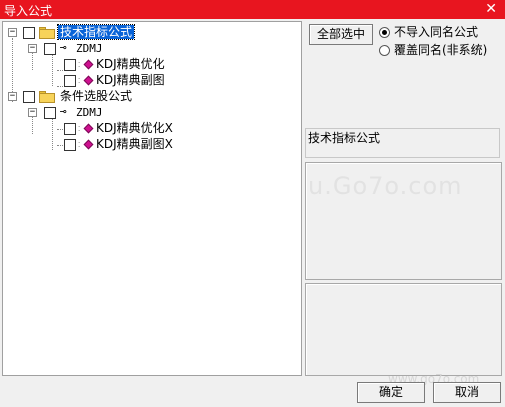 Image resolution: width=505 pixels, height=407 pixels. I want to click on tree-node-formula: ⁚ KDJ精典副图X, so click(152, 145).